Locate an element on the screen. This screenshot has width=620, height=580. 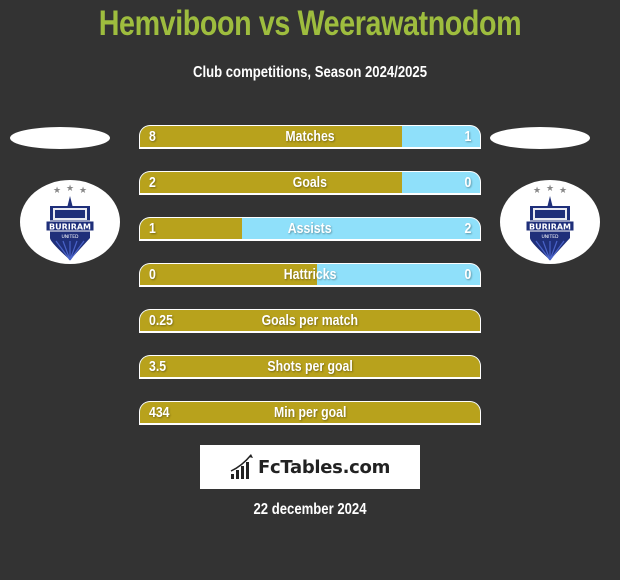
right-value: 2 is located at coordinates (467, 228).